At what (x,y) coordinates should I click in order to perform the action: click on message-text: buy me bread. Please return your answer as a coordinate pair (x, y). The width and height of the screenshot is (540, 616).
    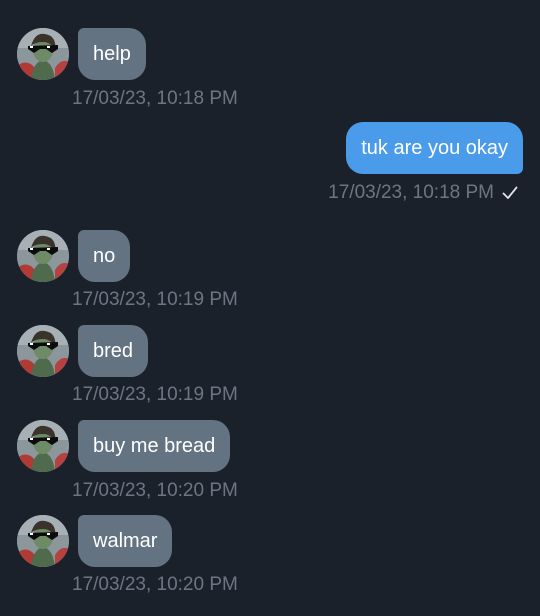
    Looking at the image, I should click on (154, 446).